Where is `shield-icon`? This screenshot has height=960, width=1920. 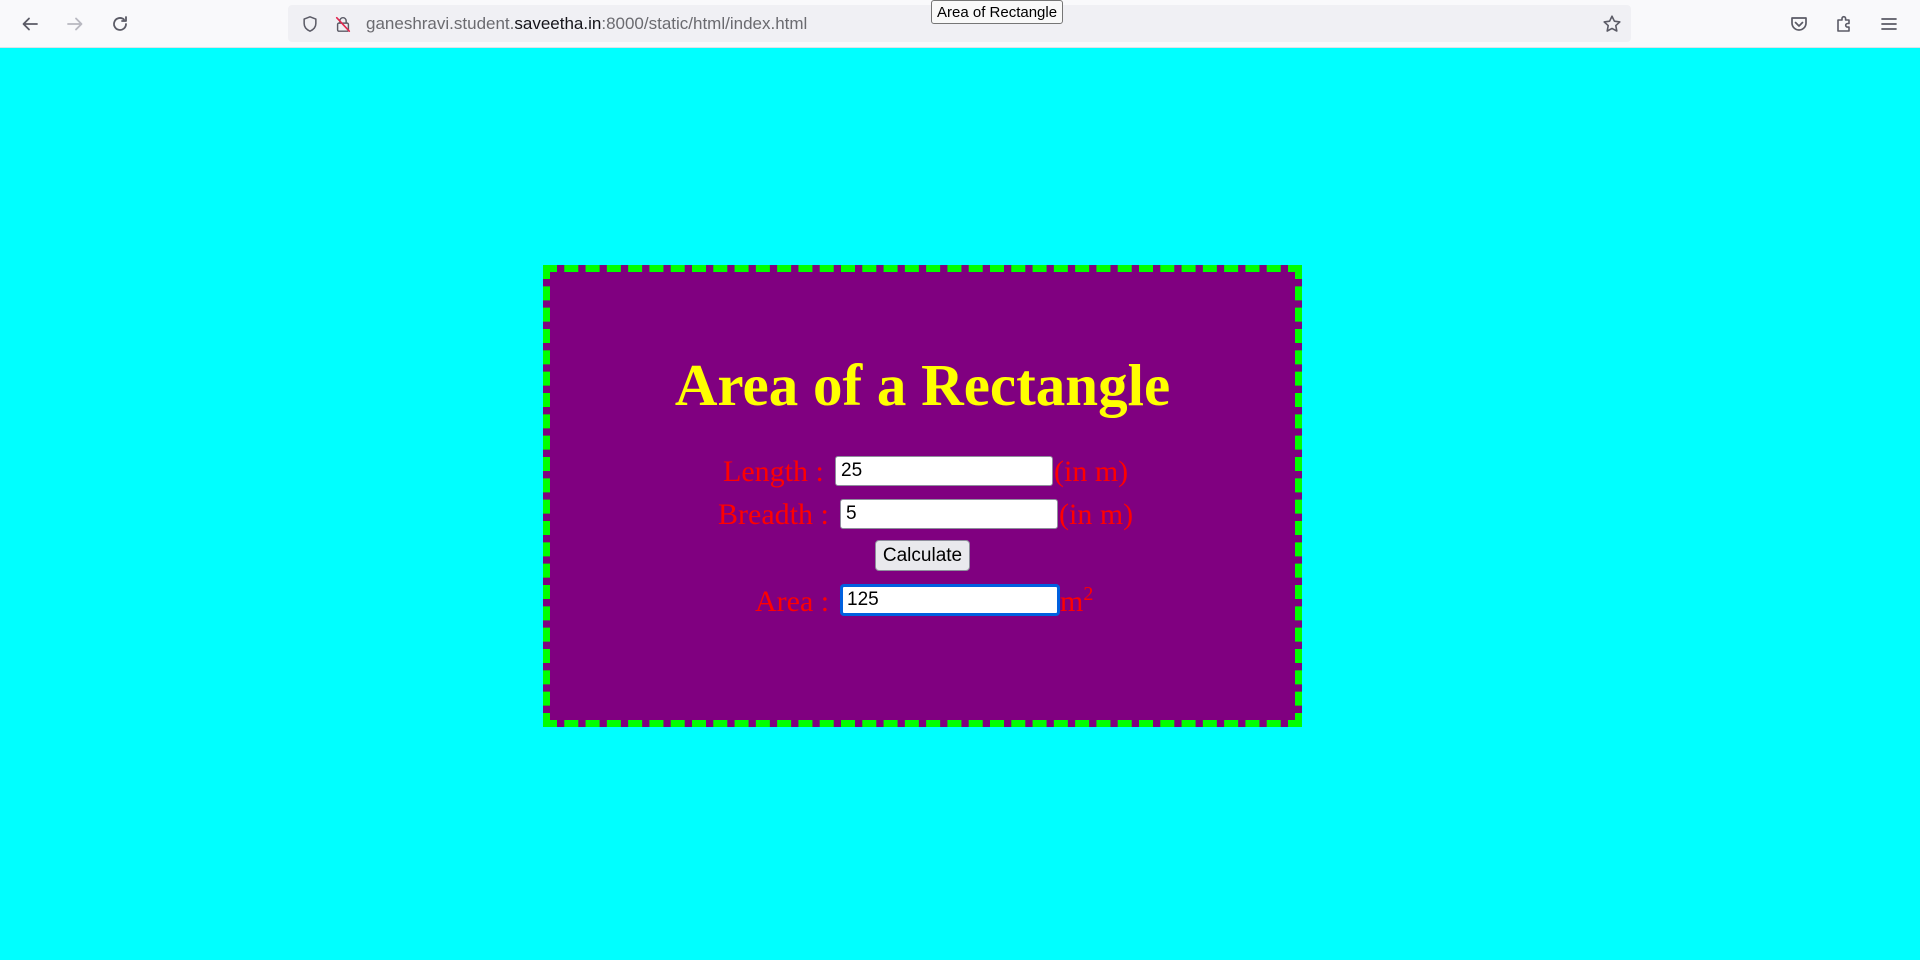
shield-icon is located at coordinates (310, 24).